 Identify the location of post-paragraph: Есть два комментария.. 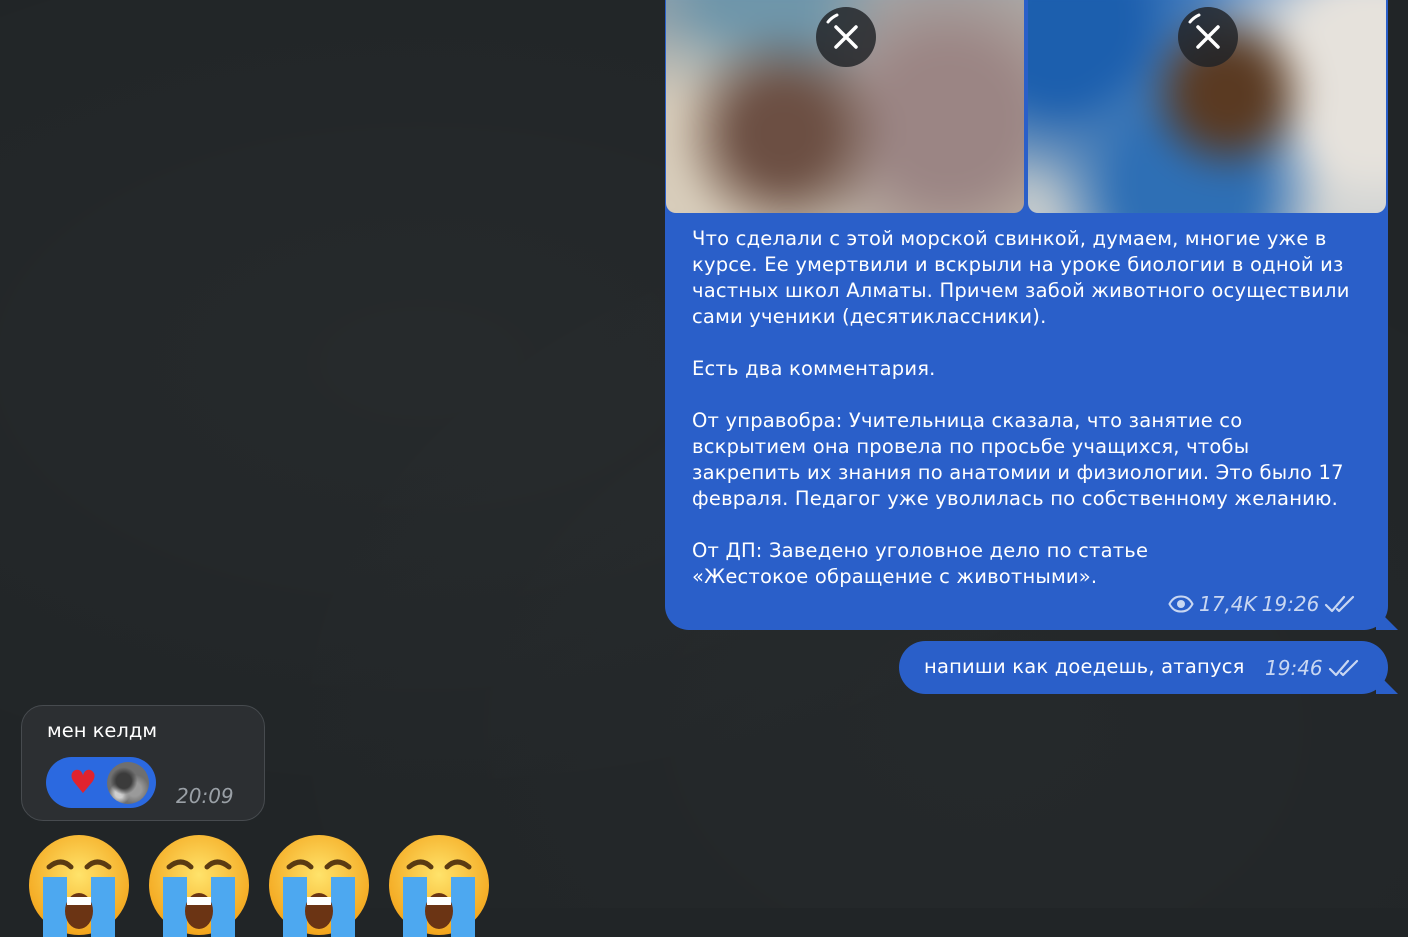
(814, 368).